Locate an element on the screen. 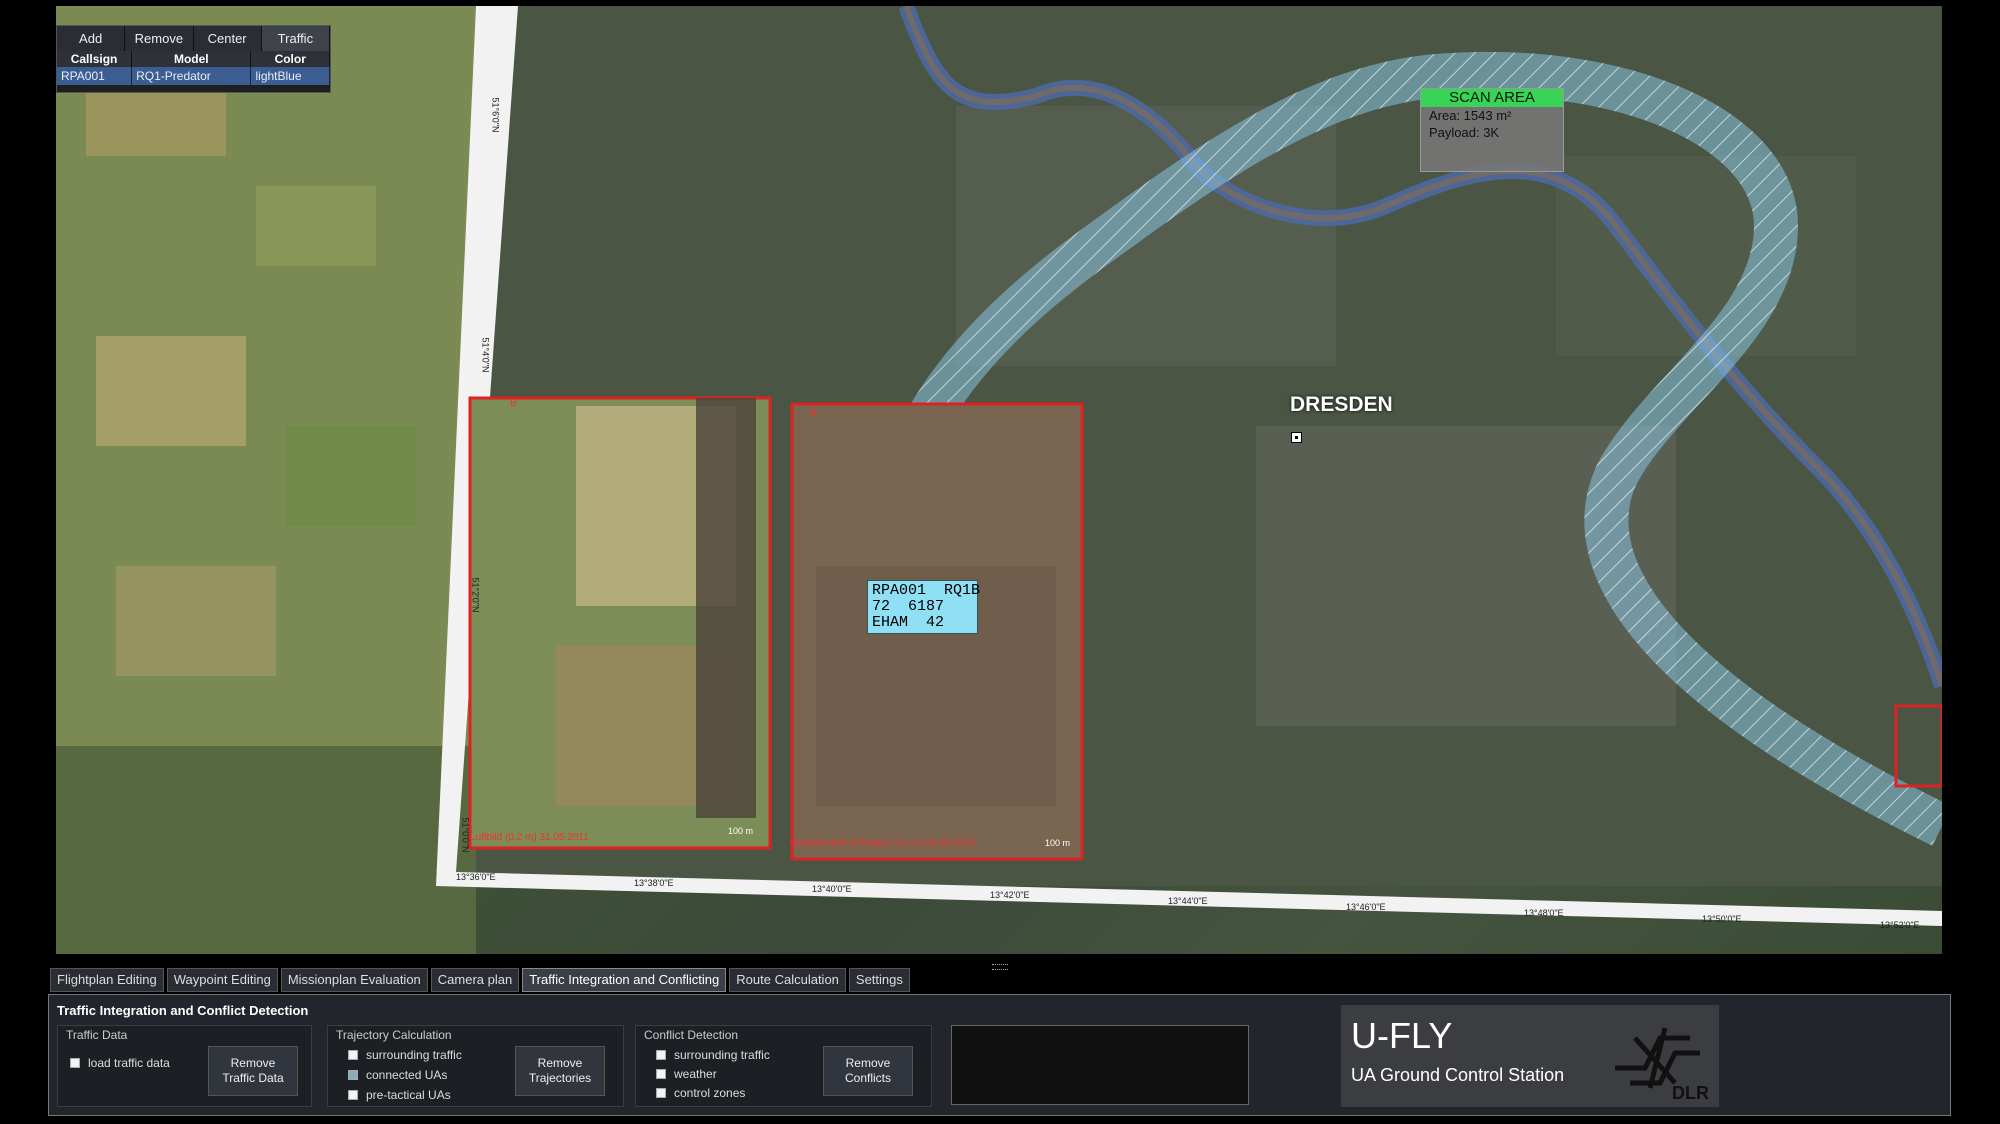 Image resolution: width=2000 pixels, height=1124 pixels. tab-route-calculation: Route Calculation is located at coordinates (787, 980).